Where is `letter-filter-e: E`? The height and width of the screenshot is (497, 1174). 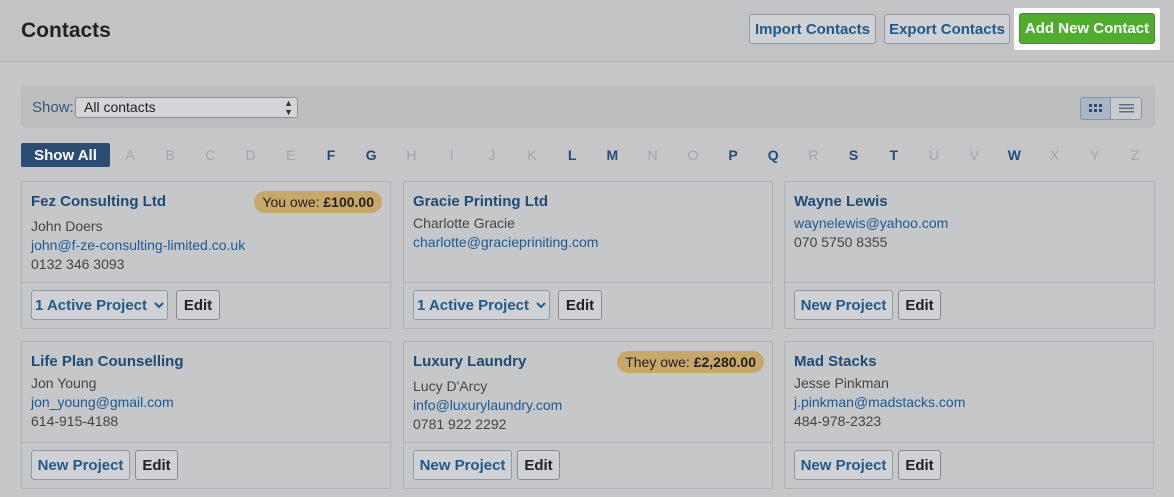
letter-filter-e: E is located at coordinates (291, 155).